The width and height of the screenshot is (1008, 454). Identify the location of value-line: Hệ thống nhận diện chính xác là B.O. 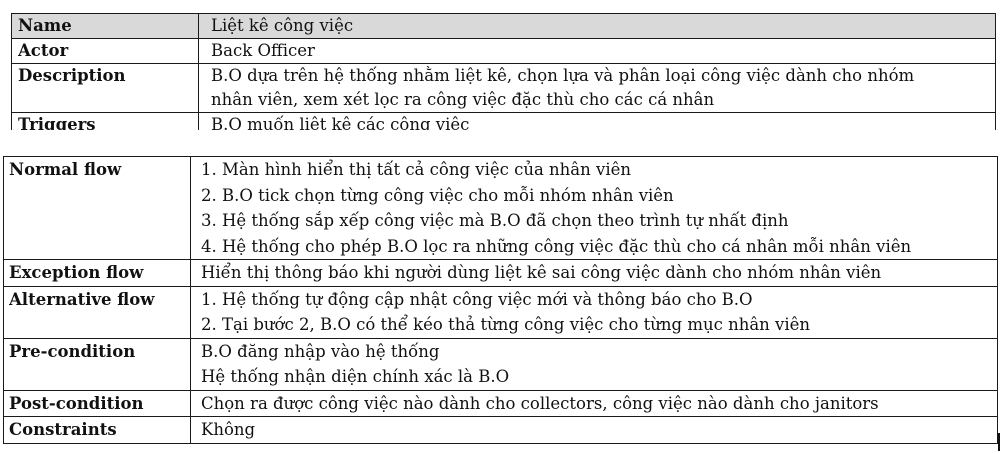
(355, 376).